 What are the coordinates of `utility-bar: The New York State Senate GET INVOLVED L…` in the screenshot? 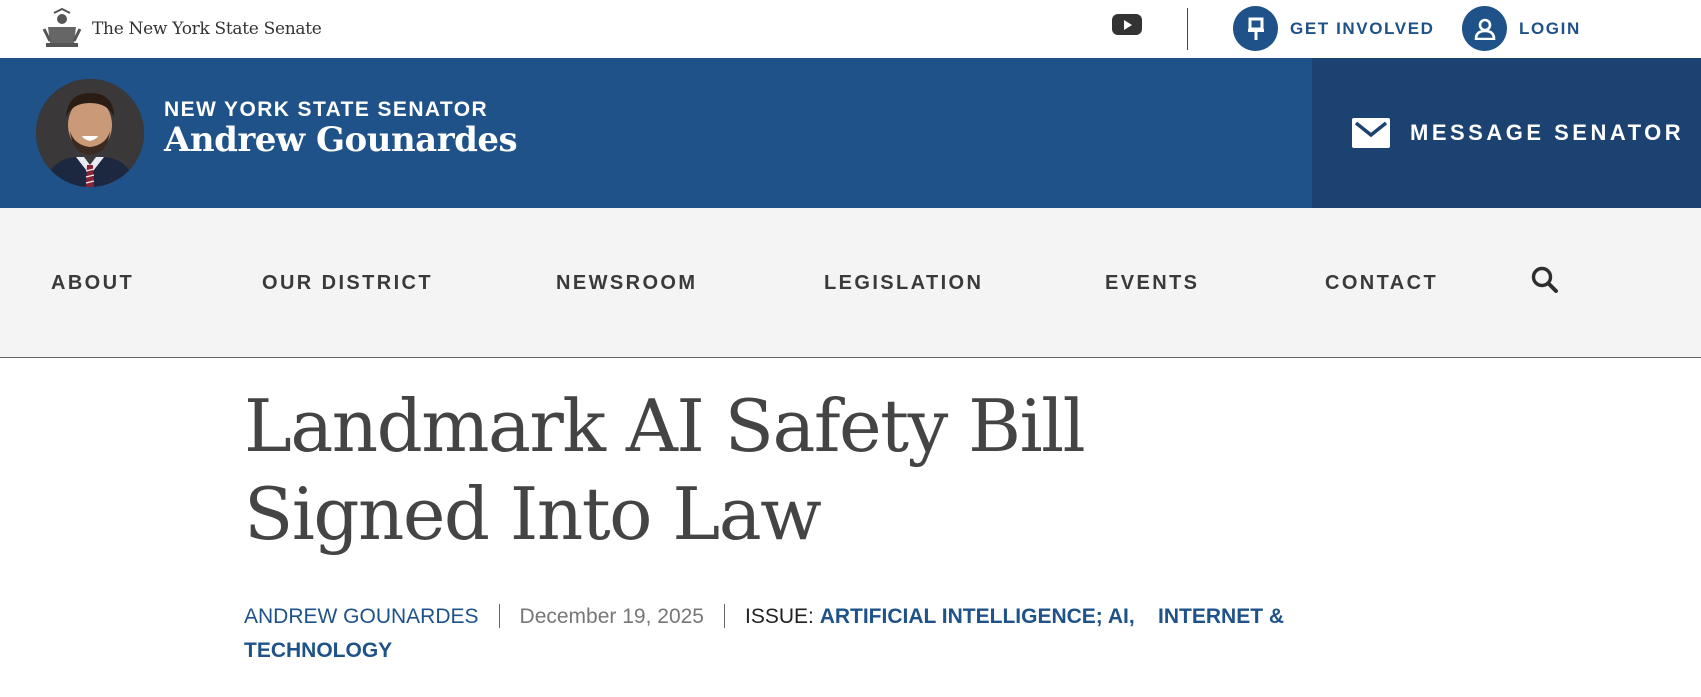 It's located at (850, 29).